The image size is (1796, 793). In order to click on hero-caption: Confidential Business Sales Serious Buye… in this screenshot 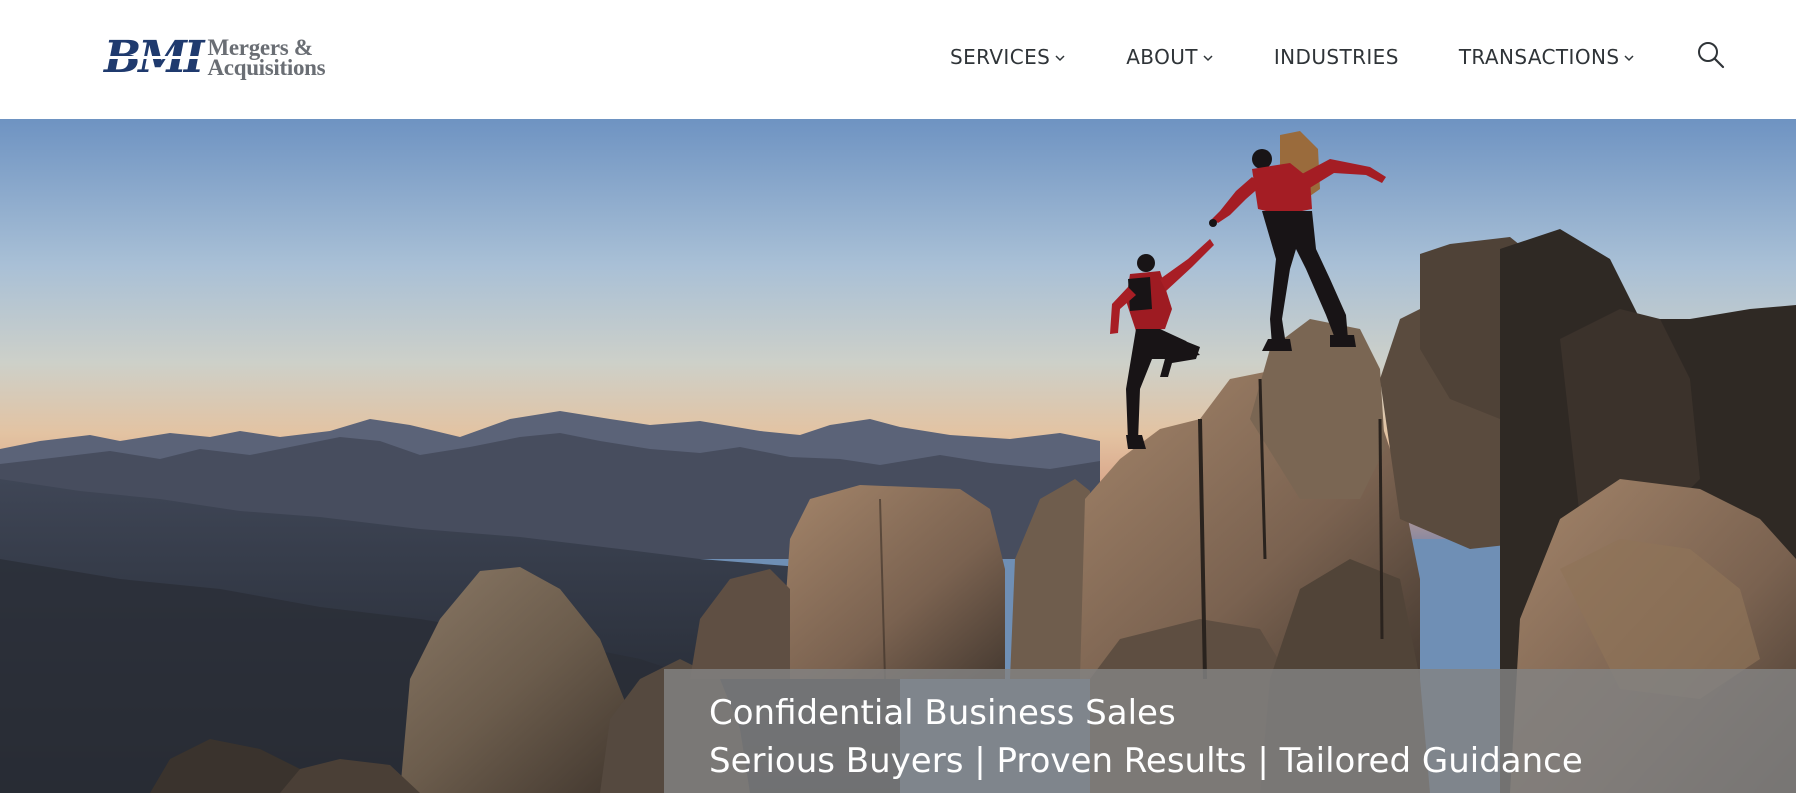, I will do `click(1230, 731)`.